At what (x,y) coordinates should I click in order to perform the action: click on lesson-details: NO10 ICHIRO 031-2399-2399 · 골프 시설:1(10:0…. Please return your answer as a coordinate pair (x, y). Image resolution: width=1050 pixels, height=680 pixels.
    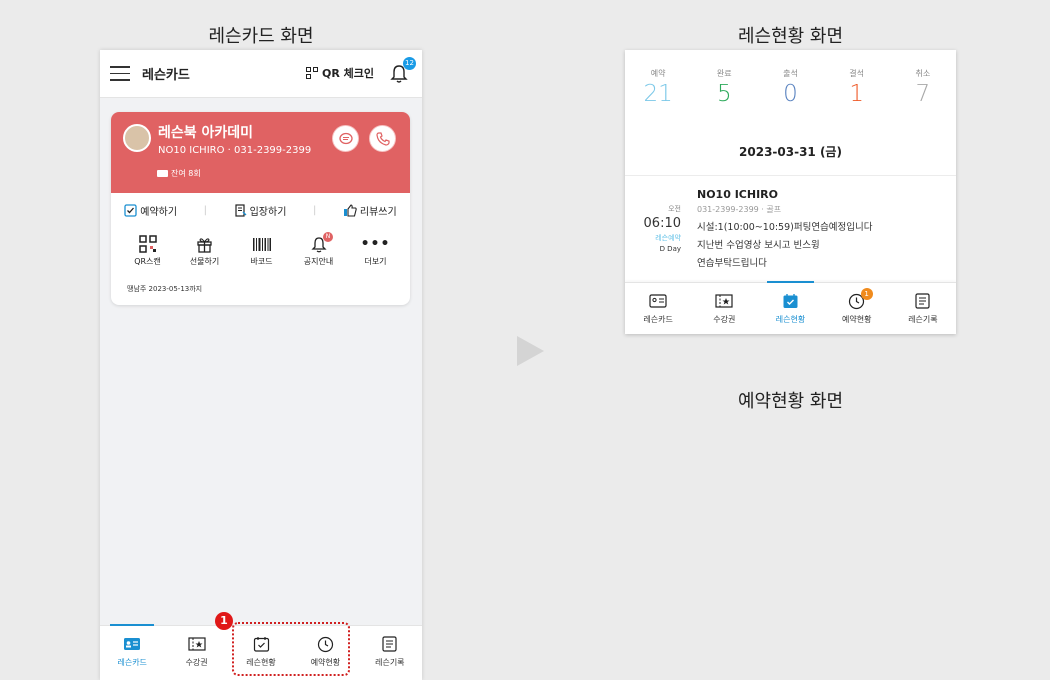
    Looking at the image, I should click on (822, 228).